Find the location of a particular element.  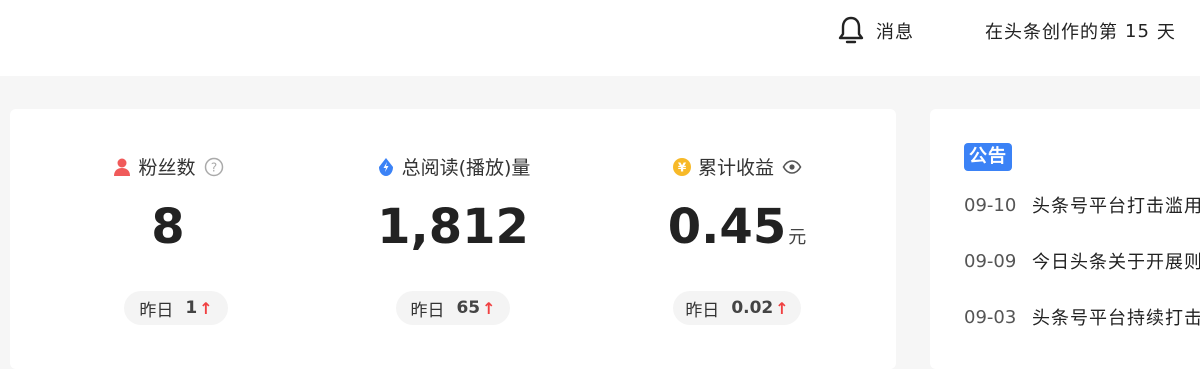

yesterday-pill: 昨日 0.02 ↑ is located at coordinates (737, 308).